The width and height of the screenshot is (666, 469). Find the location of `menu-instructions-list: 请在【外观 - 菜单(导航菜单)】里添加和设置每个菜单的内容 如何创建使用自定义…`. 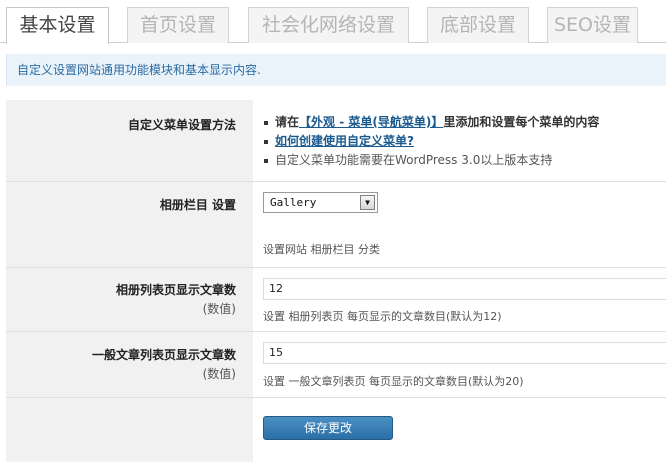

menu-instructions-list: 请在【外观 - 菜单(导航菜单)】里添加和设置每个菜单的内容 如何创建使用自定义… is located at coordinates (431, 141).